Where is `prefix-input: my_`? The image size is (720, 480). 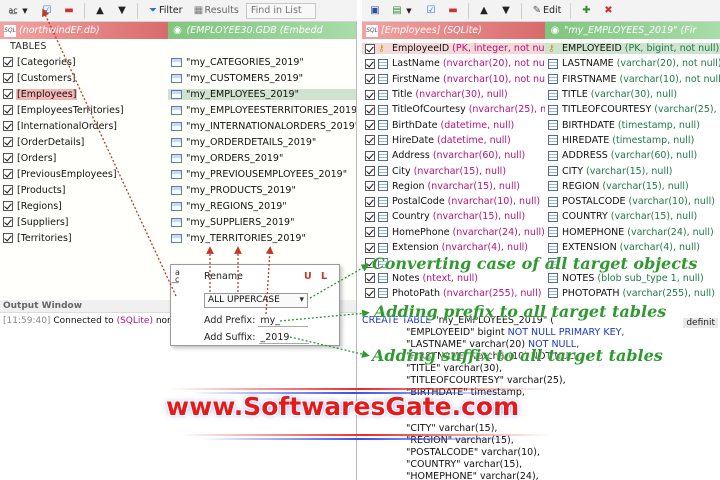 prefix-input: my_ is located at coordinates (283, 321).